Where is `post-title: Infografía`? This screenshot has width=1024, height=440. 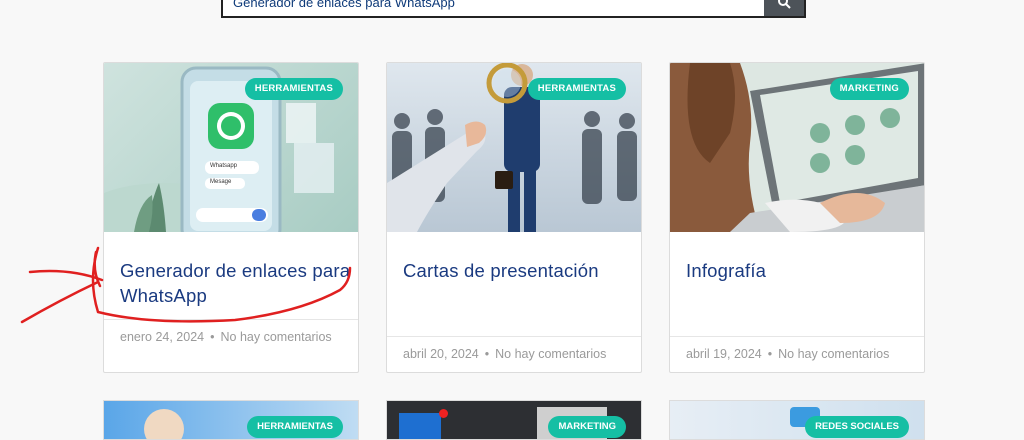
post-title: Infografía is located at coordinates (802, 270).